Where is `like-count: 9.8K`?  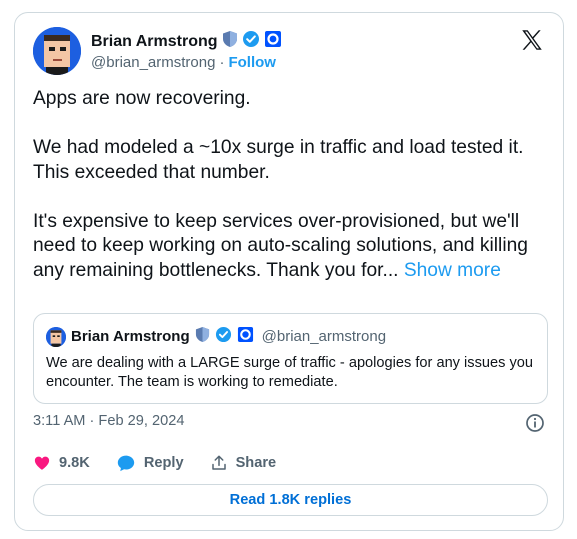
like-count: 9.8K is located at coordinates (74, 463).